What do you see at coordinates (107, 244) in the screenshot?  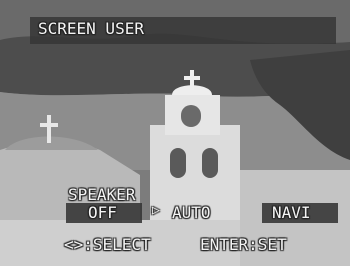 I see `help-select: <>:SELECT` at bounding box center [107, 244].